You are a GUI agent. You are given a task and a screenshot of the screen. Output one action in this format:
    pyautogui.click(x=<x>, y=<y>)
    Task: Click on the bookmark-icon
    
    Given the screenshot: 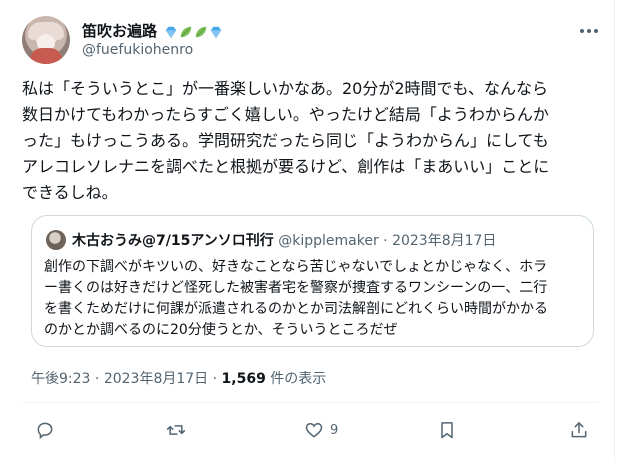 What is the action you would take?
    pyautogui.click(x=447, y=430)
    